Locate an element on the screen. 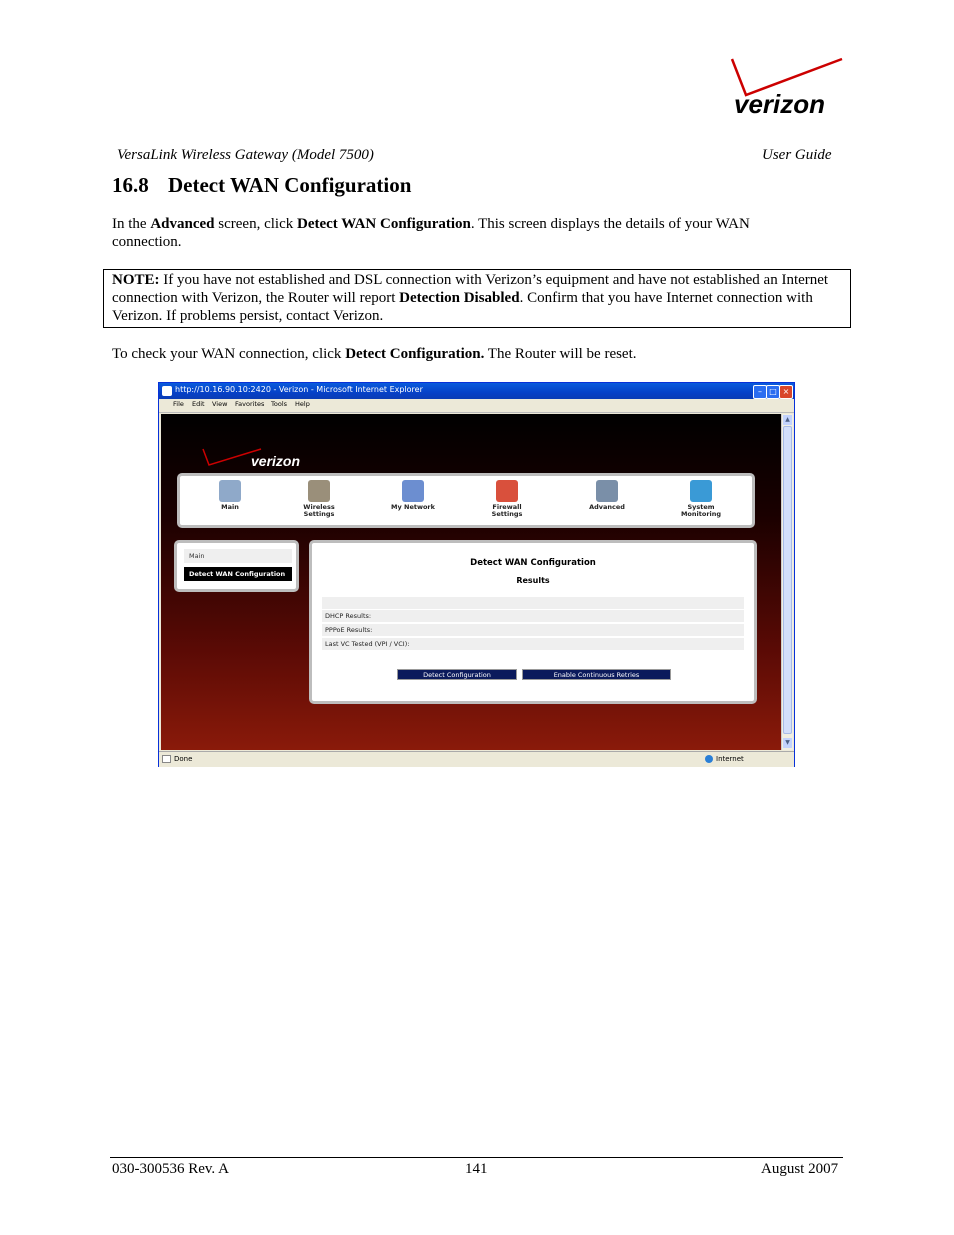 The image size is (954, 1235). network-icon is located at coordinates (413, 491).